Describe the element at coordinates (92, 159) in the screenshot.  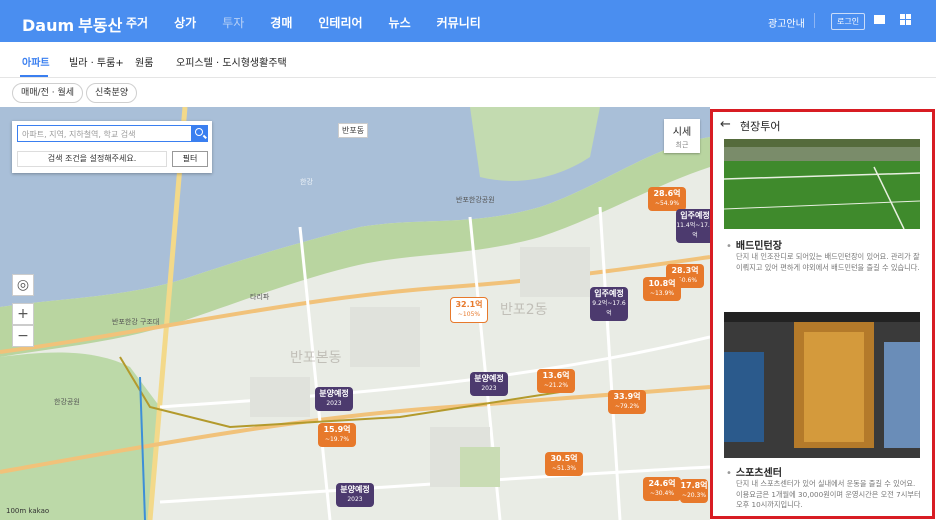
I see `search-status: 검색 조건을 설정해주세요.` at that location.